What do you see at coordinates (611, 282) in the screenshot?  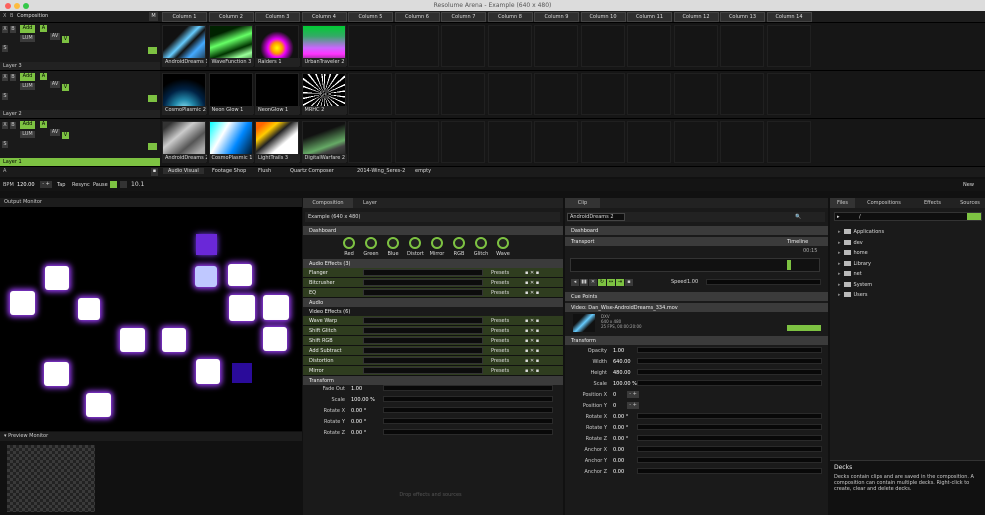 I see `transport-button: ↔` at bounding box center [611, 282].